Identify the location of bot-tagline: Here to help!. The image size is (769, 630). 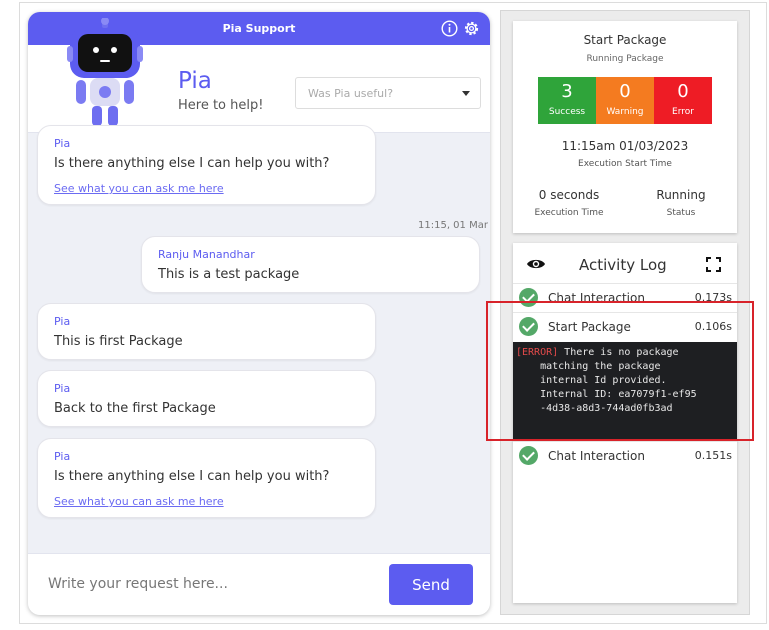
(221, 105).